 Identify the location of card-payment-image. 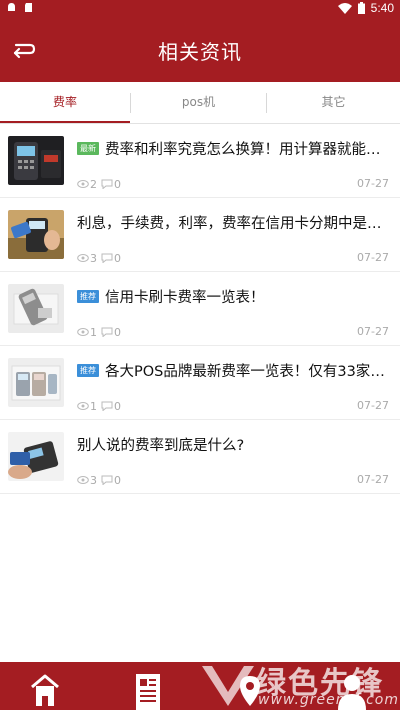
(36, 234).